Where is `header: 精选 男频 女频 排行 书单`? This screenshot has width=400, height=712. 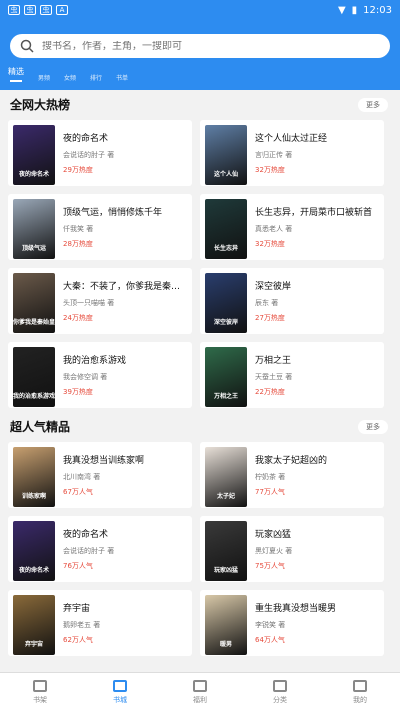
header: 精选 男频 女频 排行 书单 is located at coordinates (200, 55).